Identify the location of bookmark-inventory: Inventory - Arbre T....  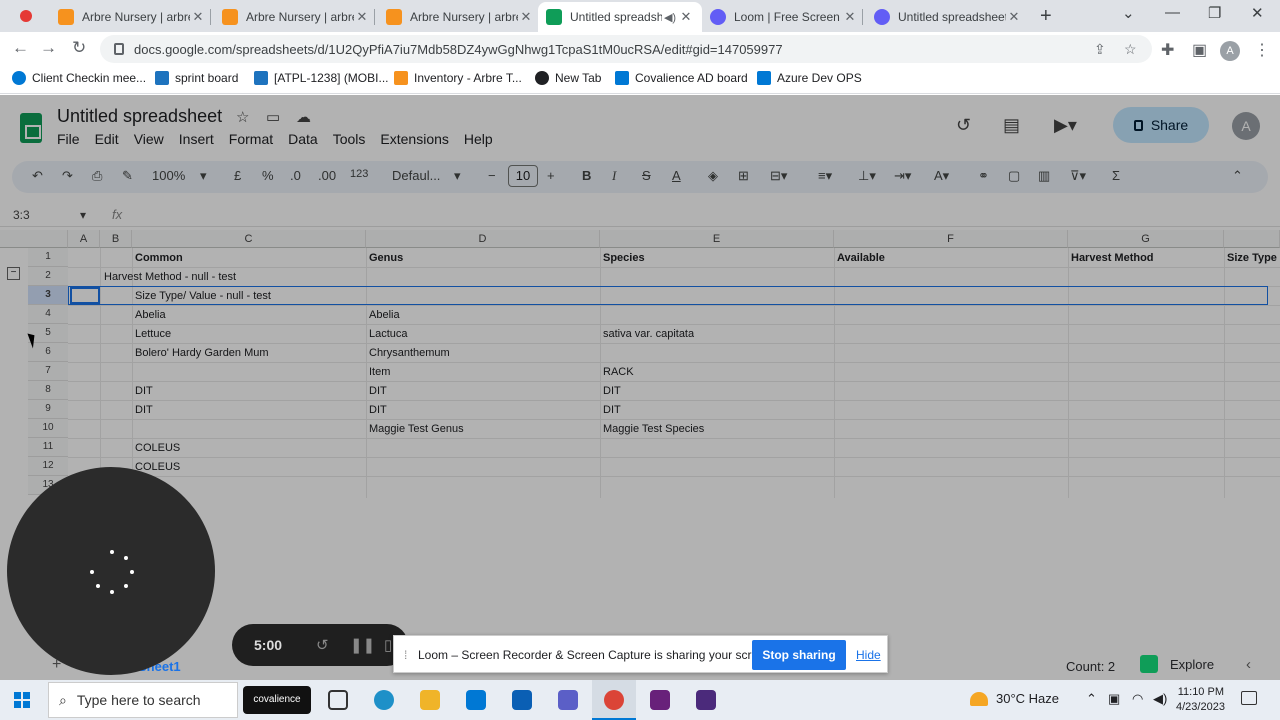
(458, 78).